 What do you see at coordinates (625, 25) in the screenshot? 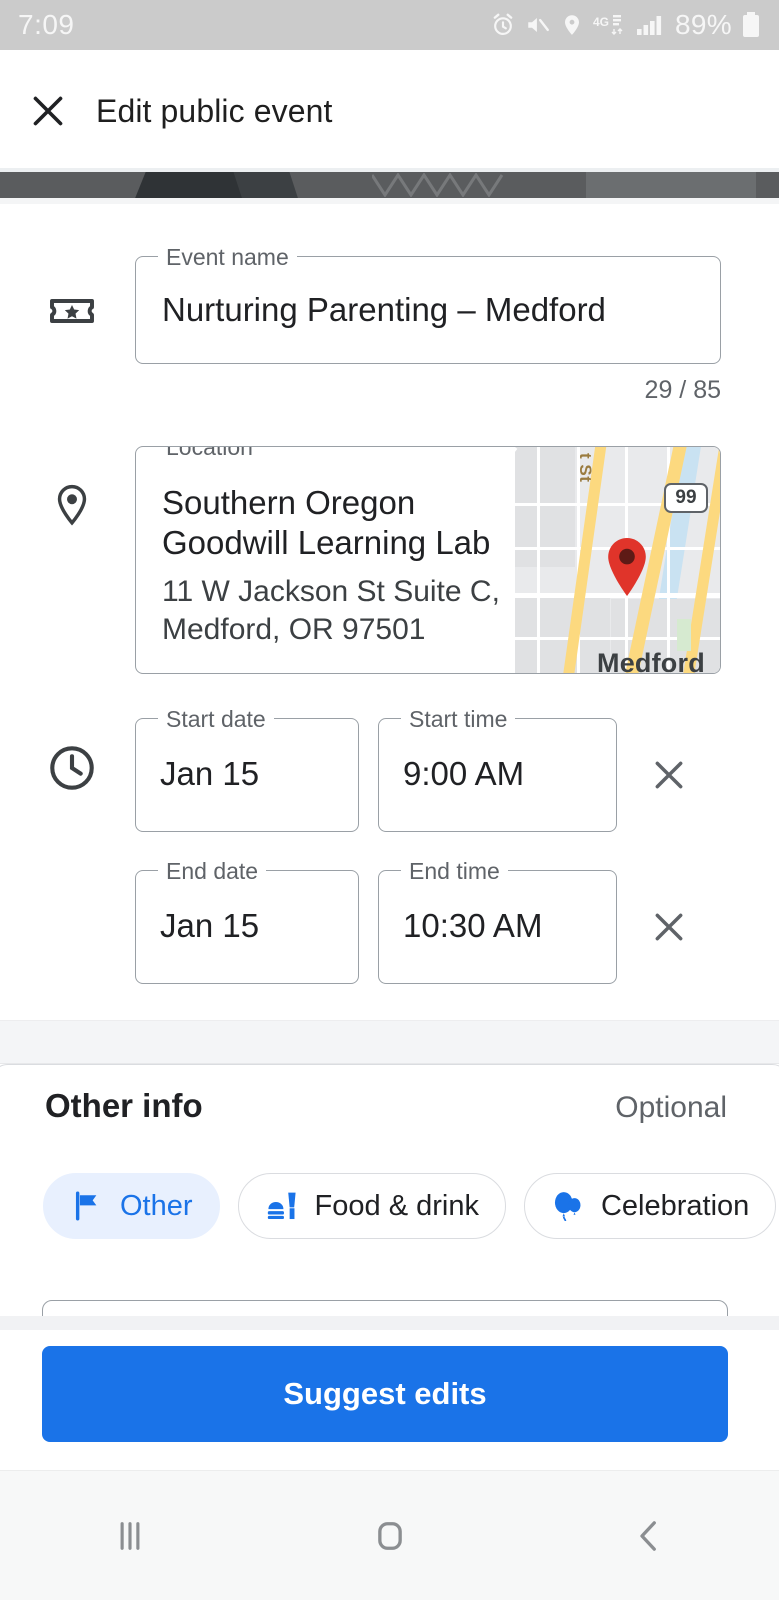
I see `status-icons: 4G 89%` at bounding box center [625, 25].